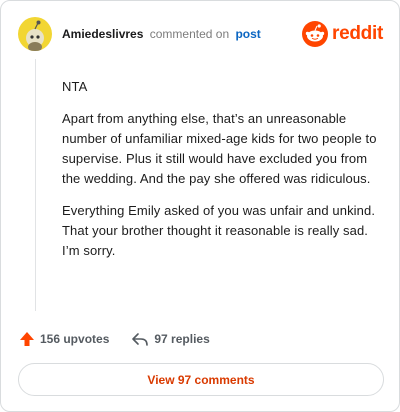  What do you see at coordinates (27, 339) in the screenshot?
I see `upvote-arrow-icon` at bounding box center [27, 339].